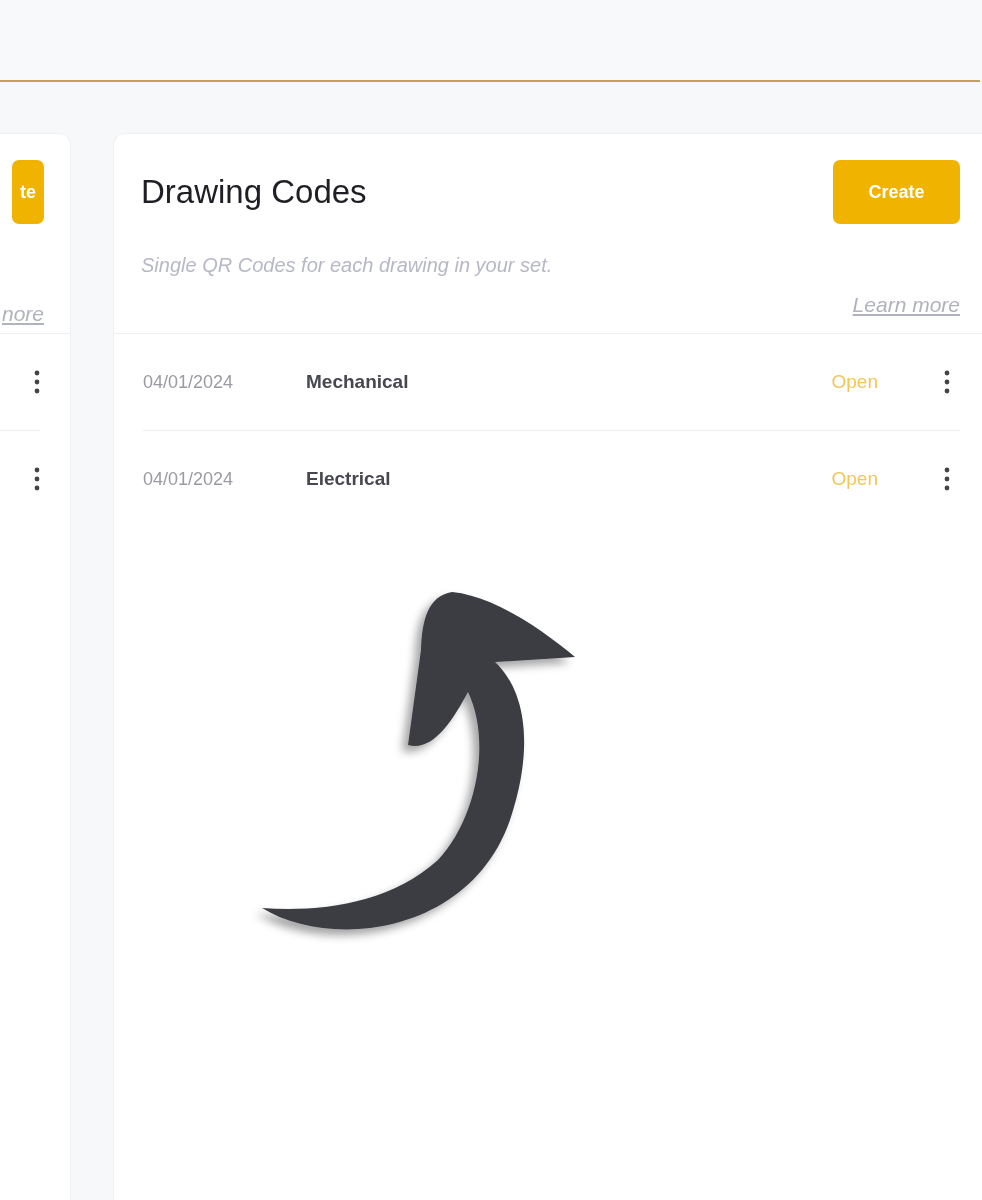  Describe the element at coordinates (22, 314) in the screenshot. I see `learn-more-link: nore` at that location.